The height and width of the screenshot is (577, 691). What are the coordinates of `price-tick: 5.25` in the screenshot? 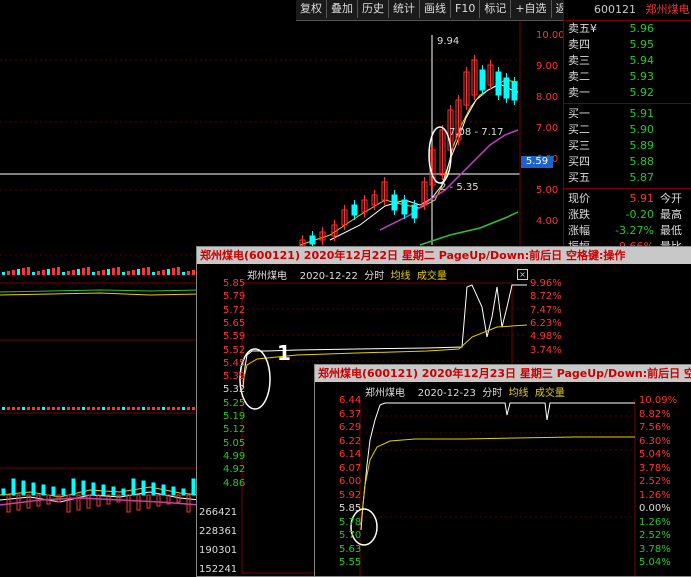 It's located at (234, 403).